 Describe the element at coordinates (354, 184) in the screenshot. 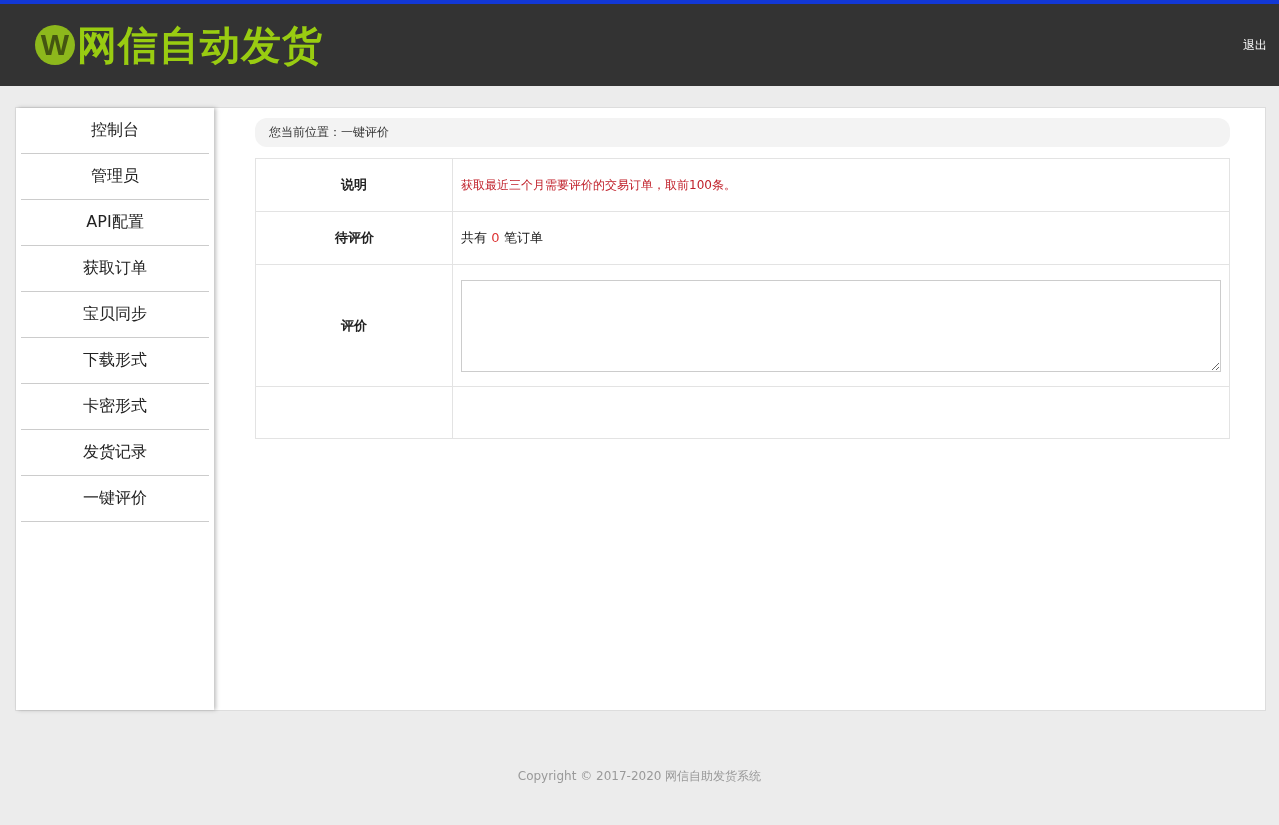

I see `field-label: 说明` at that location.